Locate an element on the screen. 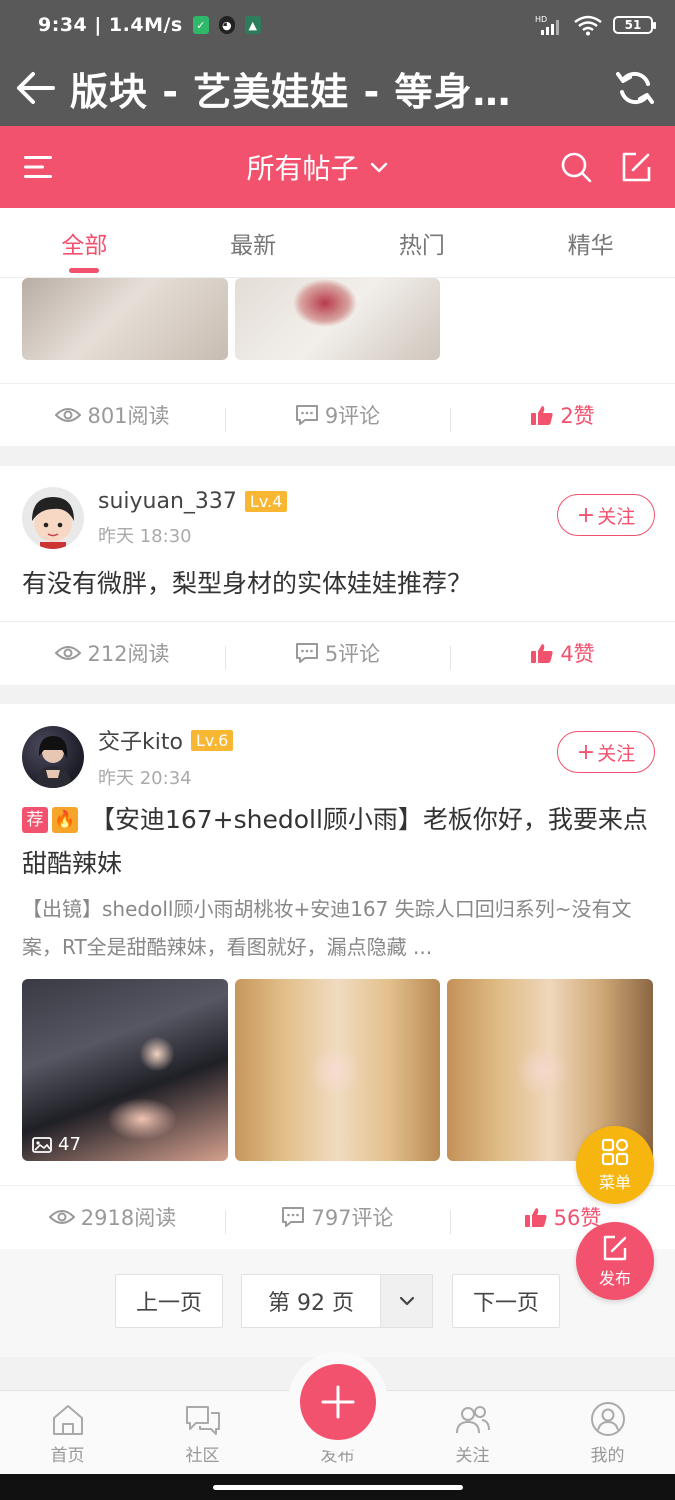  comment-count: 9评论 is located at coordinates (337, 416).